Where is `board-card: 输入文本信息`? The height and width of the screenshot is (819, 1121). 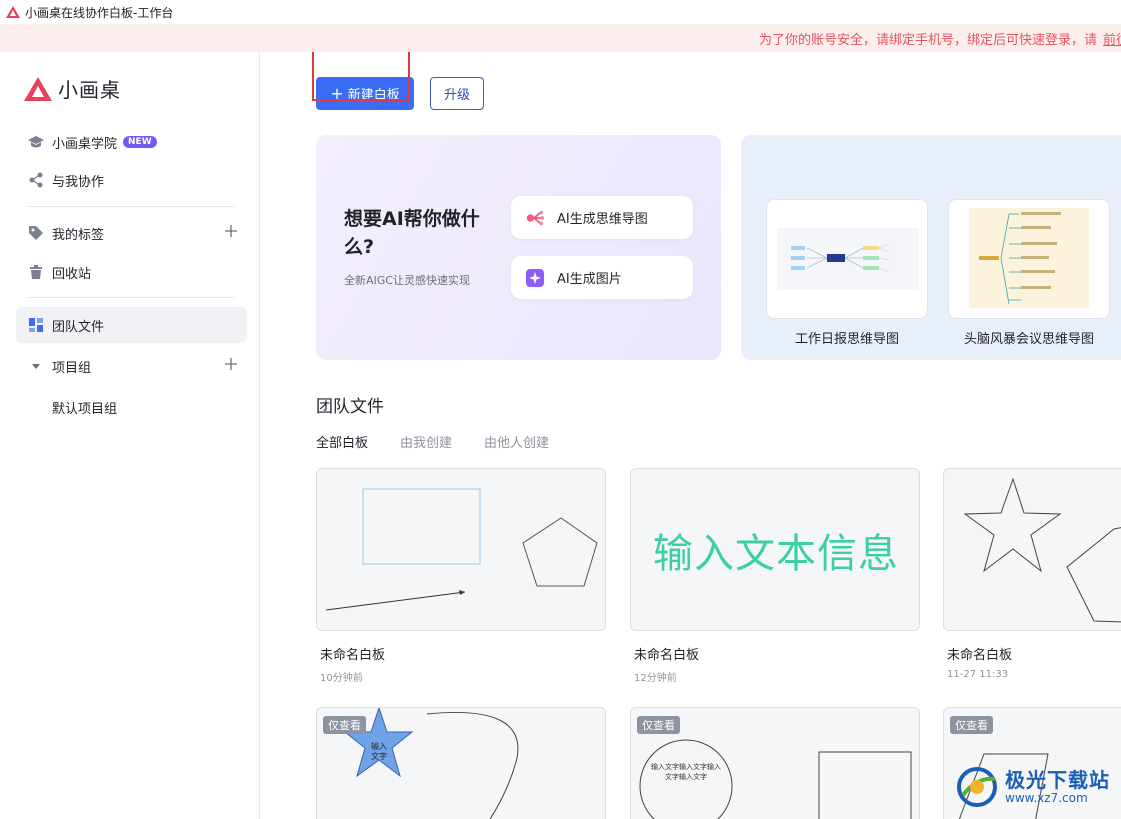 board-card: 输入文本信息 is located at coordinates (775, 549).